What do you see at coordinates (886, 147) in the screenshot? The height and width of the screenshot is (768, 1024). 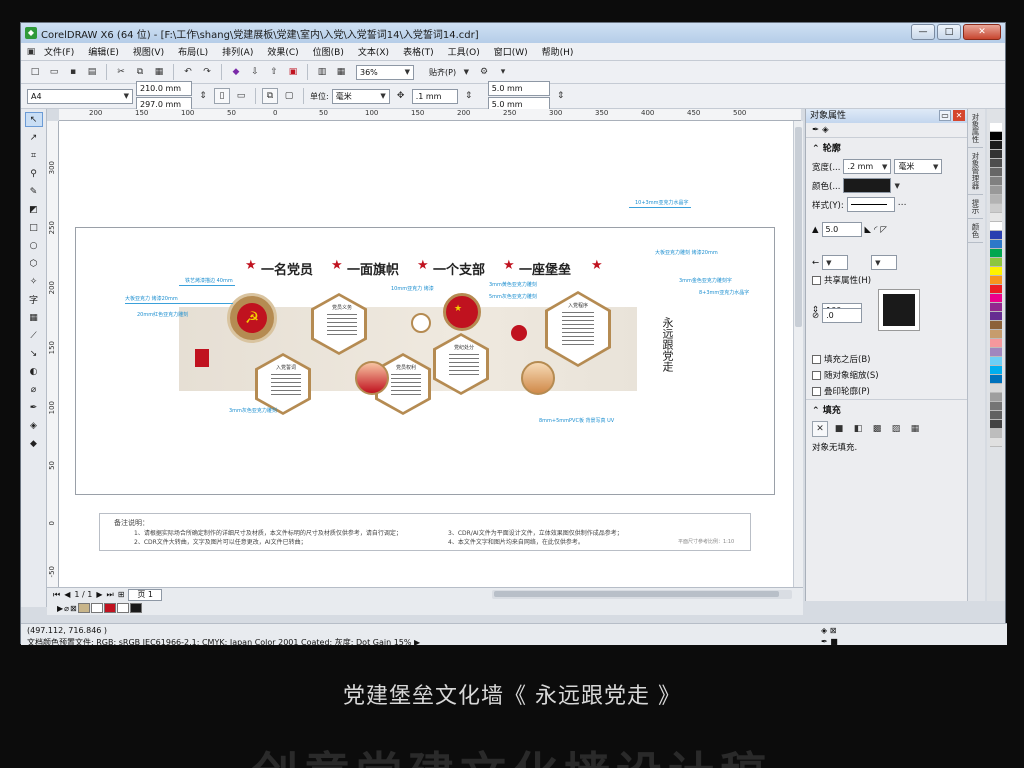 I see `outline-section-header: ⌃ 轮廓` at bounding box center [886, 147].